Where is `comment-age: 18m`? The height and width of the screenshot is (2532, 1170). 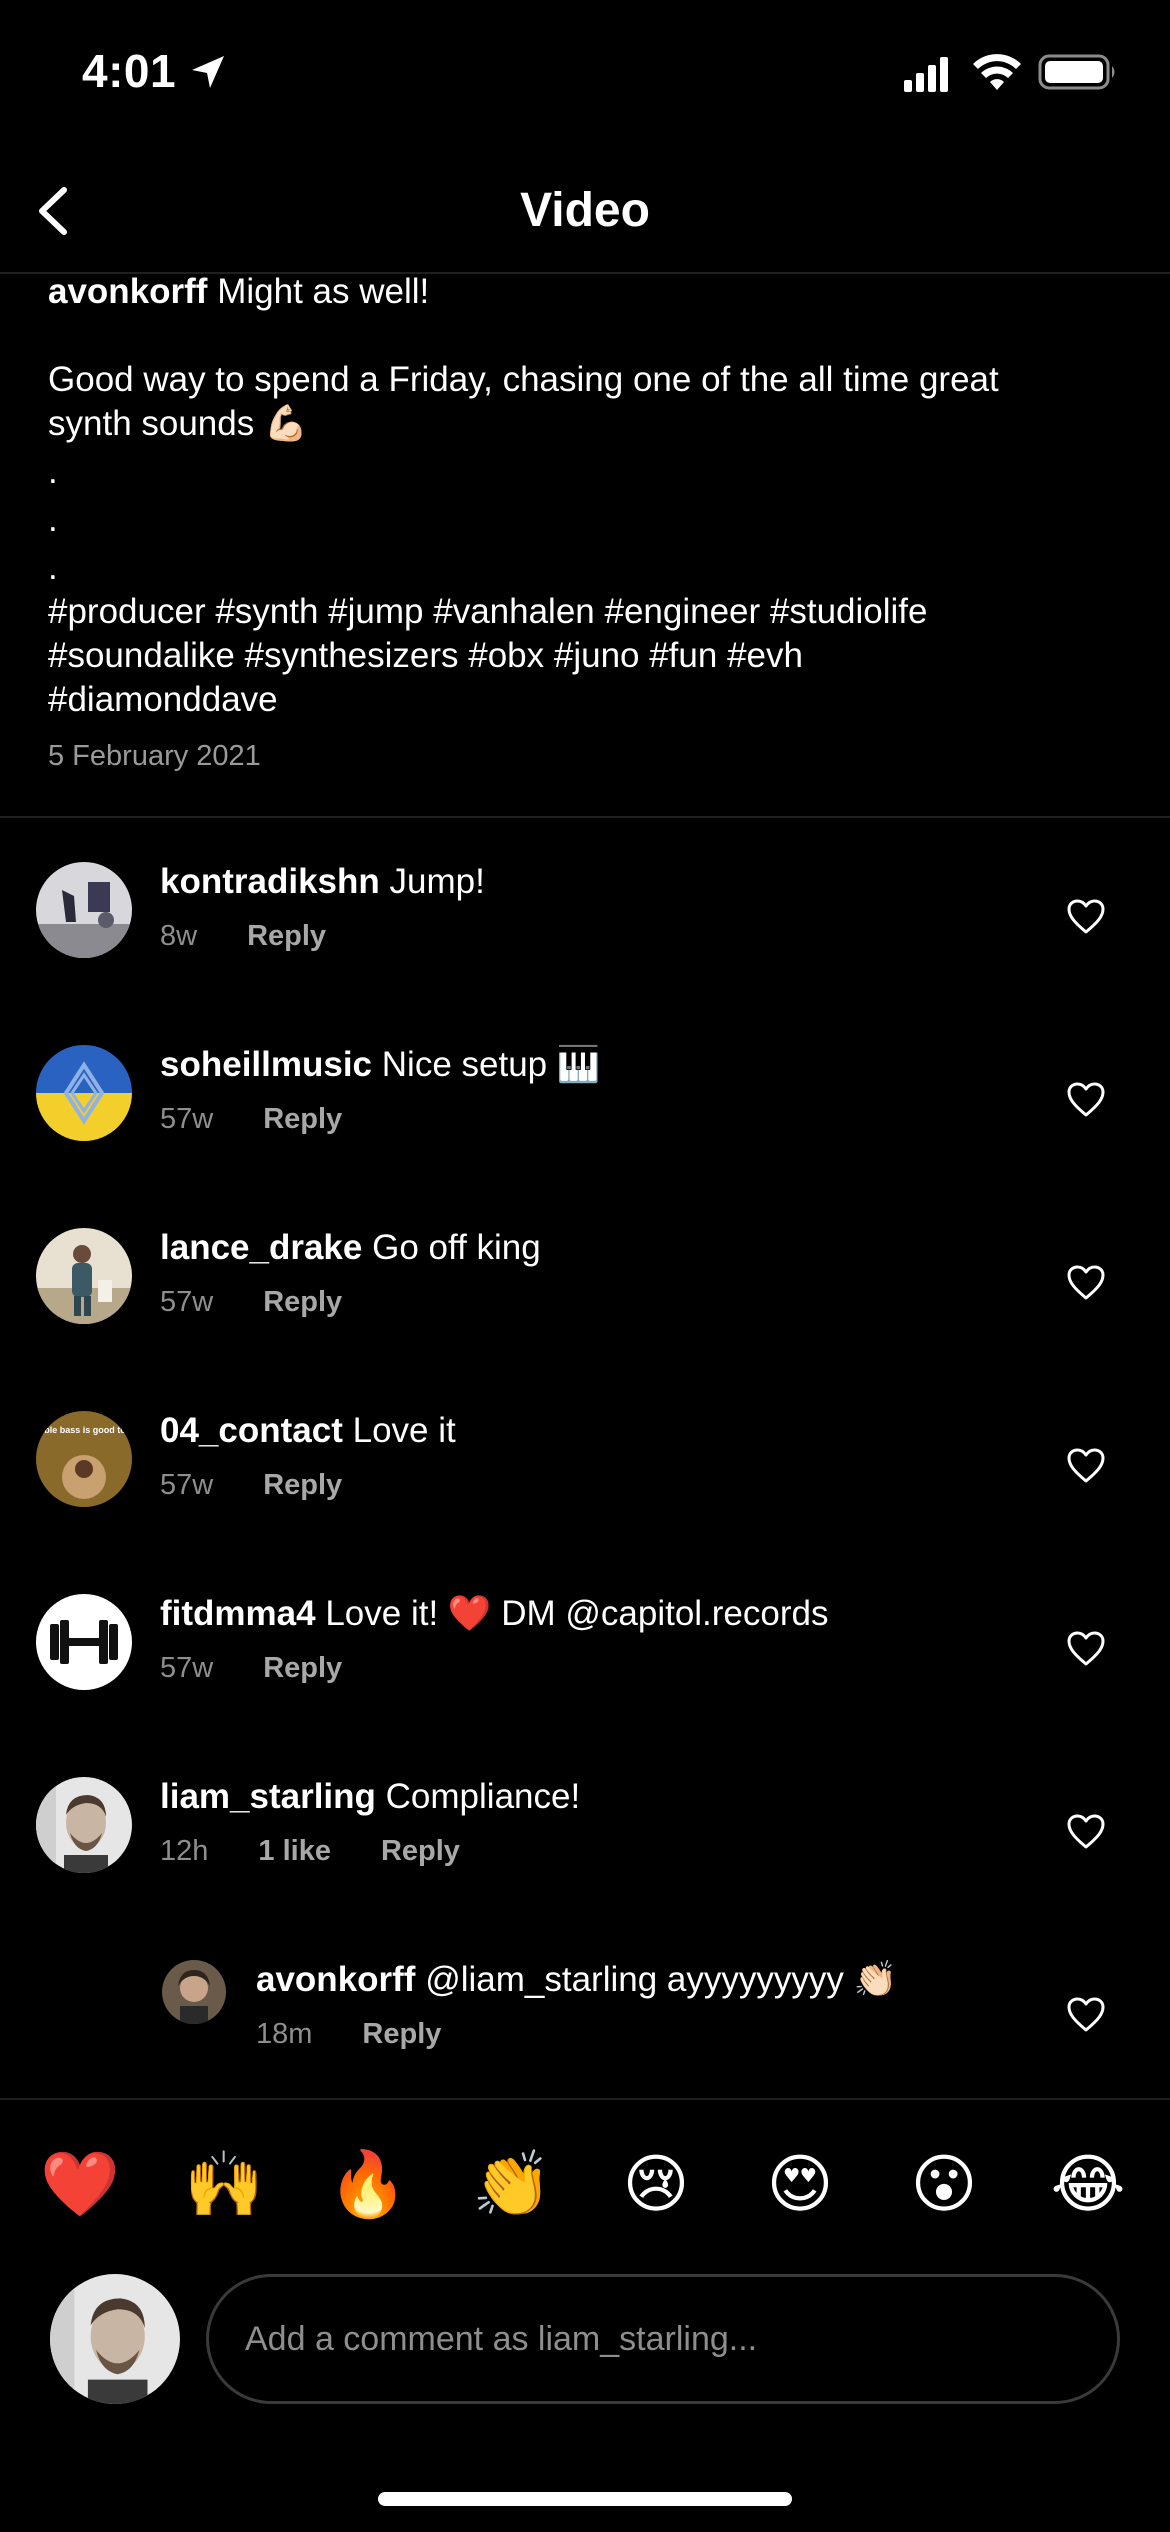
comment-age: 18m is located at coordinates (284, 2034).